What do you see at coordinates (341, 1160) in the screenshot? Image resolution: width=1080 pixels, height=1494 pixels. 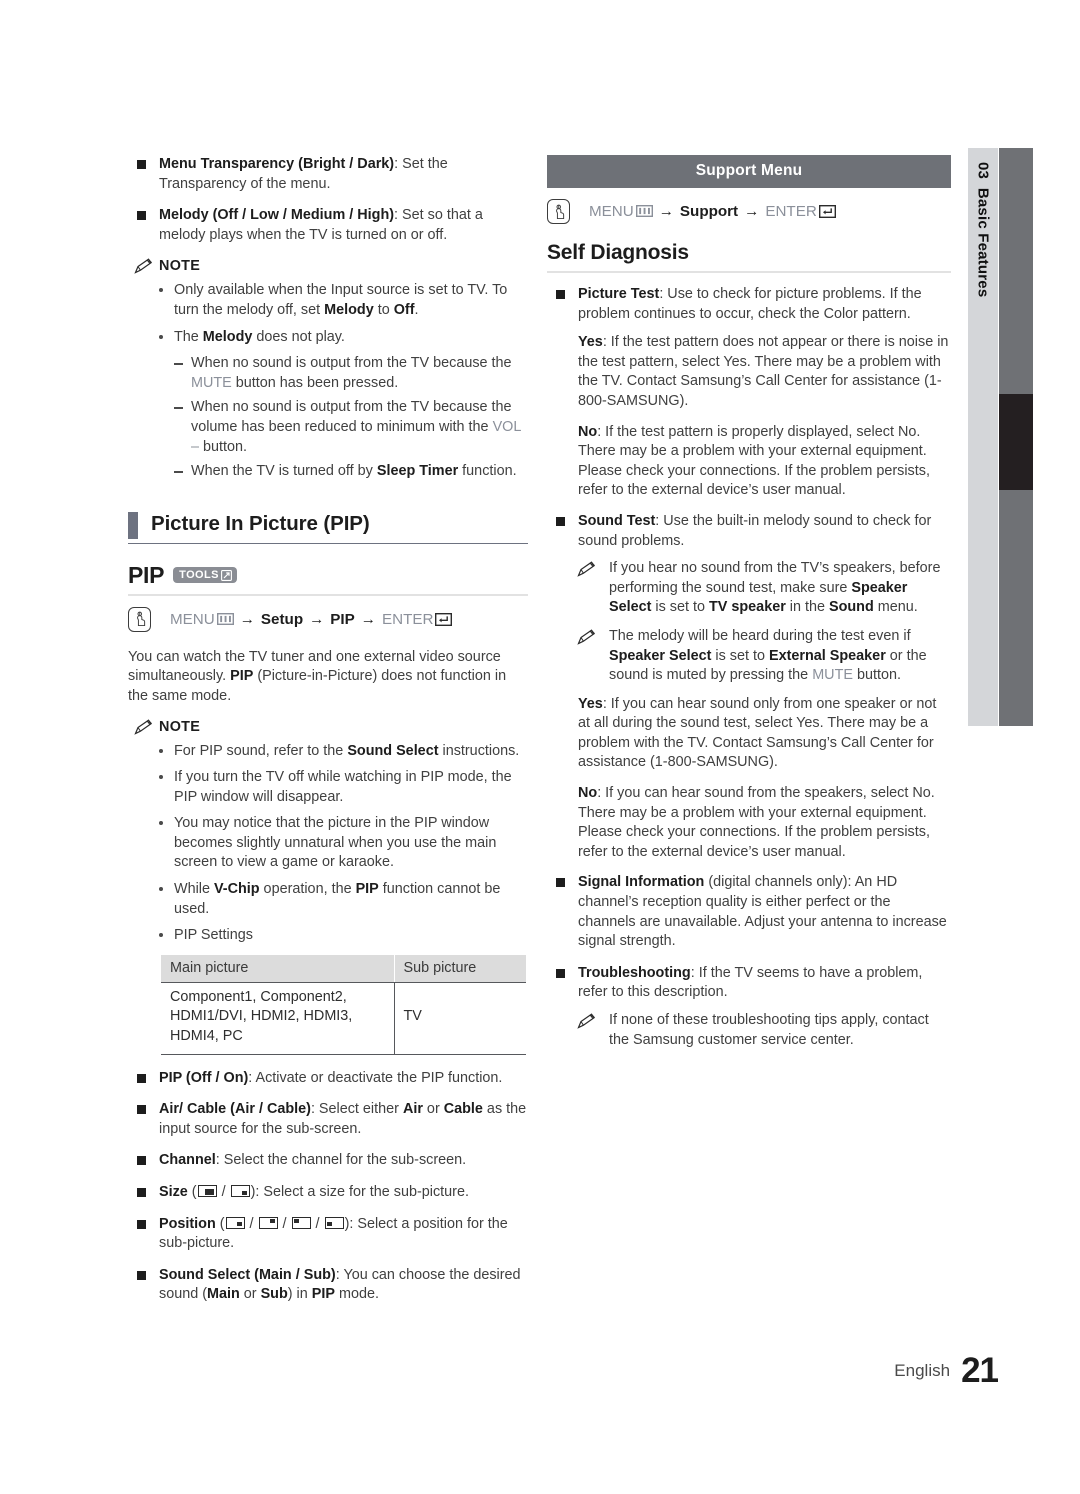 I see `option-body: : Select the channel for the sub-screen.` at bounding box center [341, 1160].